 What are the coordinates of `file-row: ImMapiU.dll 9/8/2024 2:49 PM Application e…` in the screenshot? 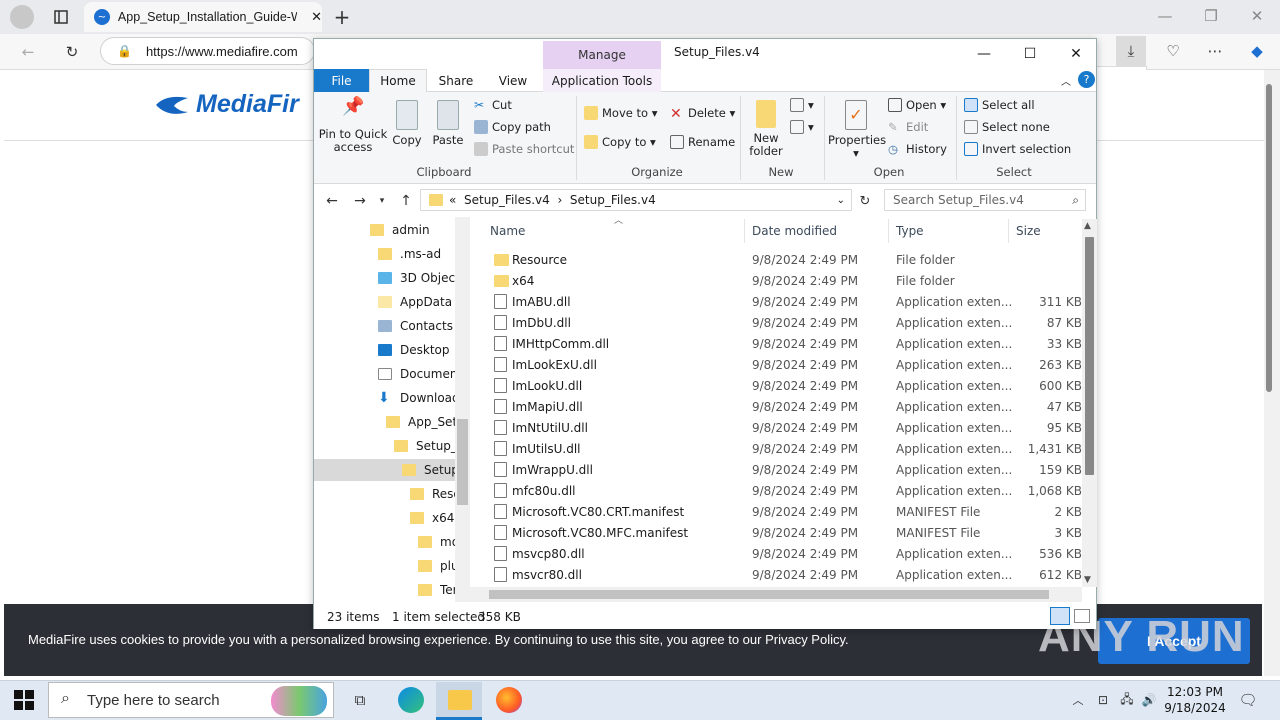 It's located at (783, 406).